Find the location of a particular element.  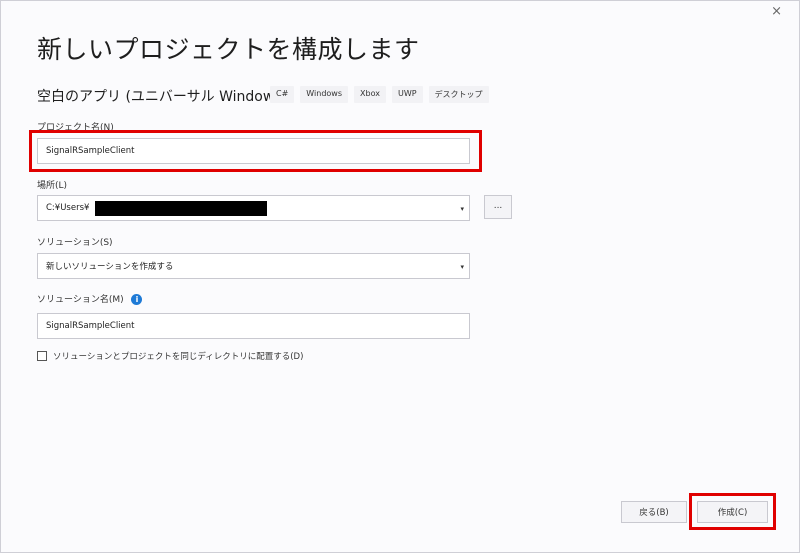

create-button-highlight is located at coordinates (732, 511).